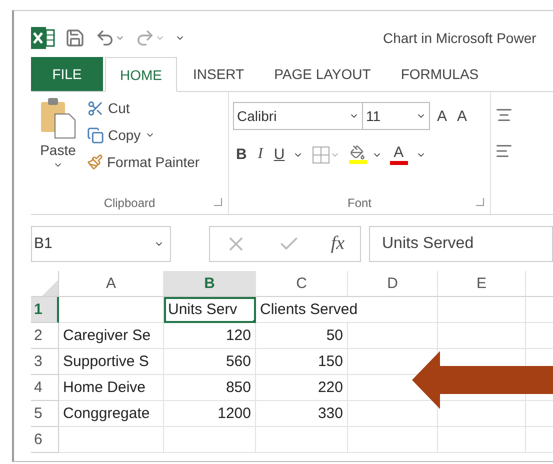  Describe the element at coordinates (210, 284) in the screenshot. I see `column-header: B` at that location.